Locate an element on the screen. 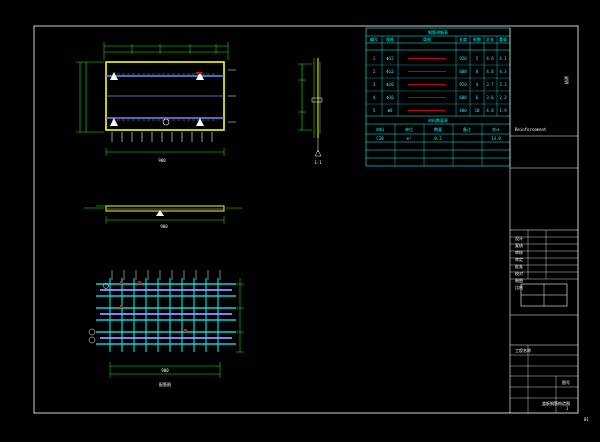  section-label: 1-1 is located at coordinates (318, 162).